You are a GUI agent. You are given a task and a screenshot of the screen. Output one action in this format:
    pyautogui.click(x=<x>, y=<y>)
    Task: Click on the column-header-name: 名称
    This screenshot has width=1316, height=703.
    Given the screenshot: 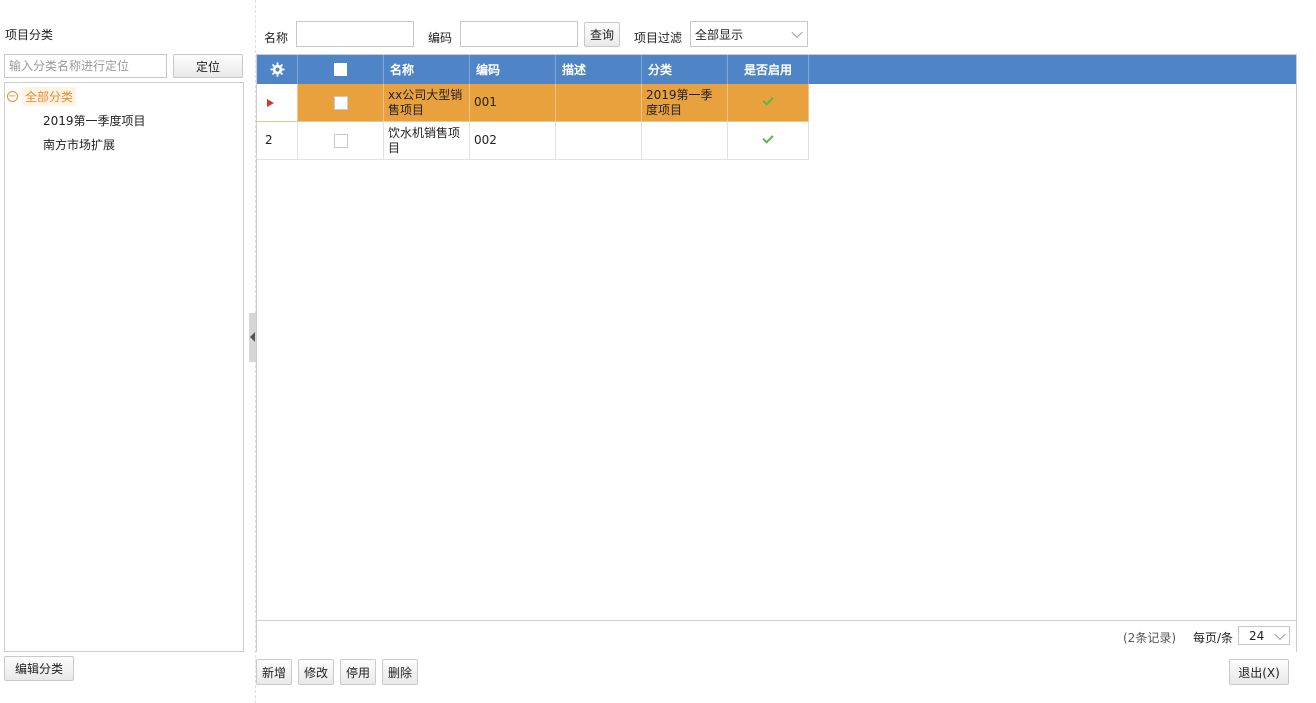 What is the action you would take?
    pyautogui.click(x=427, y=69)
    